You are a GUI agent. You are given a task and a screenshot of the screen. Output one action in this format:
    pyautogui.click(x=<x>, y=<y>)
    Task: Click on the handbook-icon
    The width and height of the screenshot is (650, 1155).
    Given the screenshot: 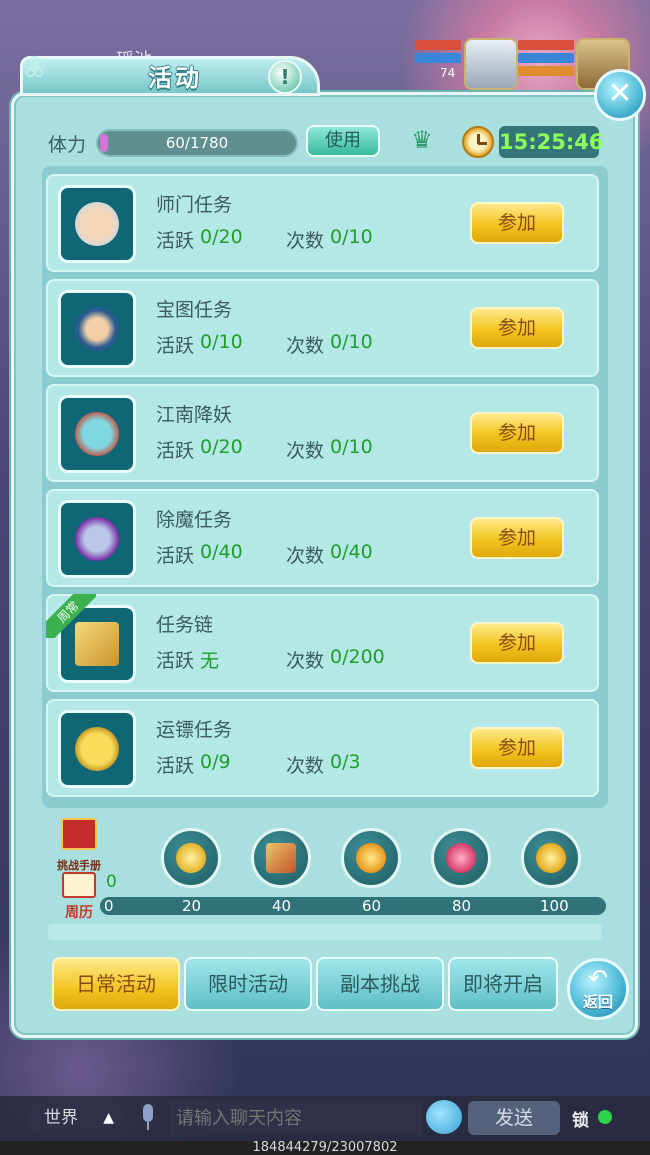 What is the action you would take?
    pyautogui.click(x=79, y=834)
    